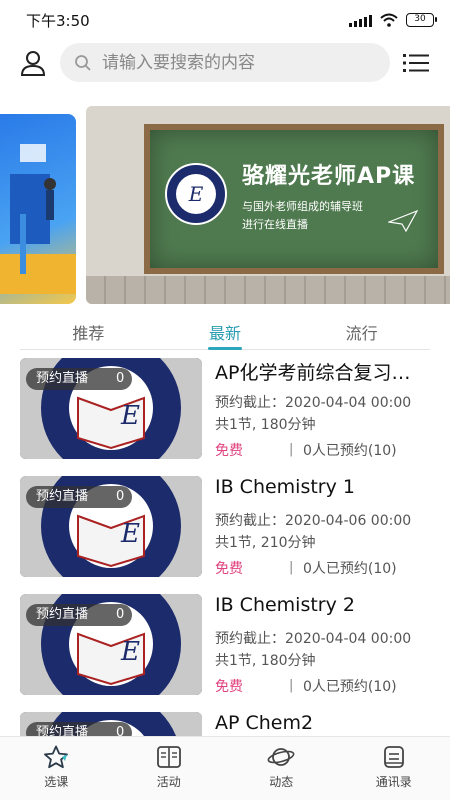  Describe the element at coordinates (56, 757) in the screenshot. I see `star-icon` at that location.